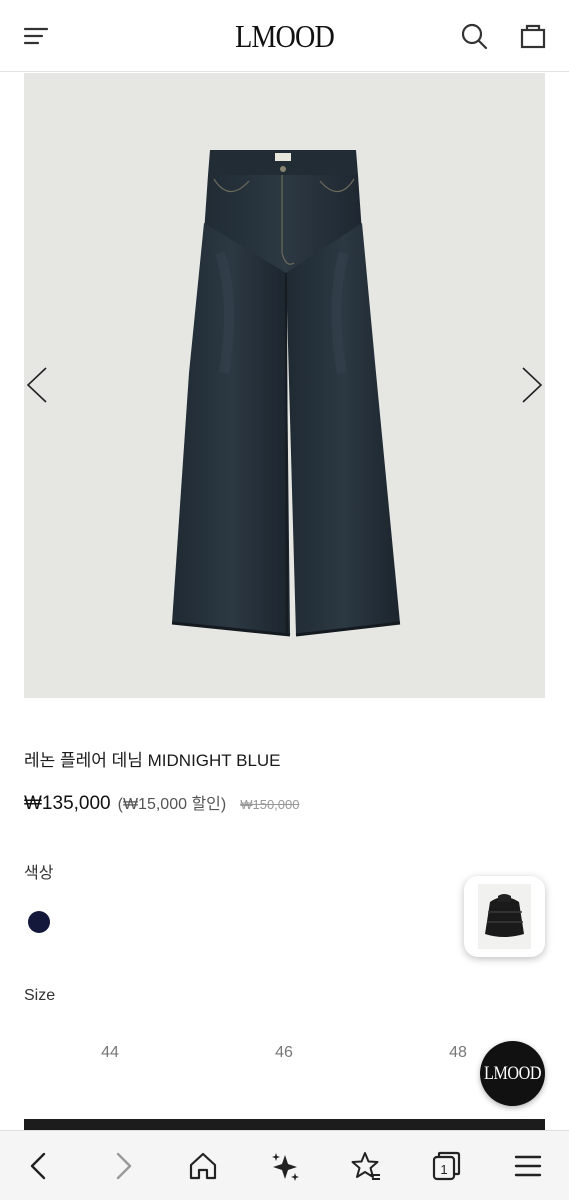  Describe the element at coordinates (284, 36) in the screenshot. I see `site-header: LMOOD` at that location.